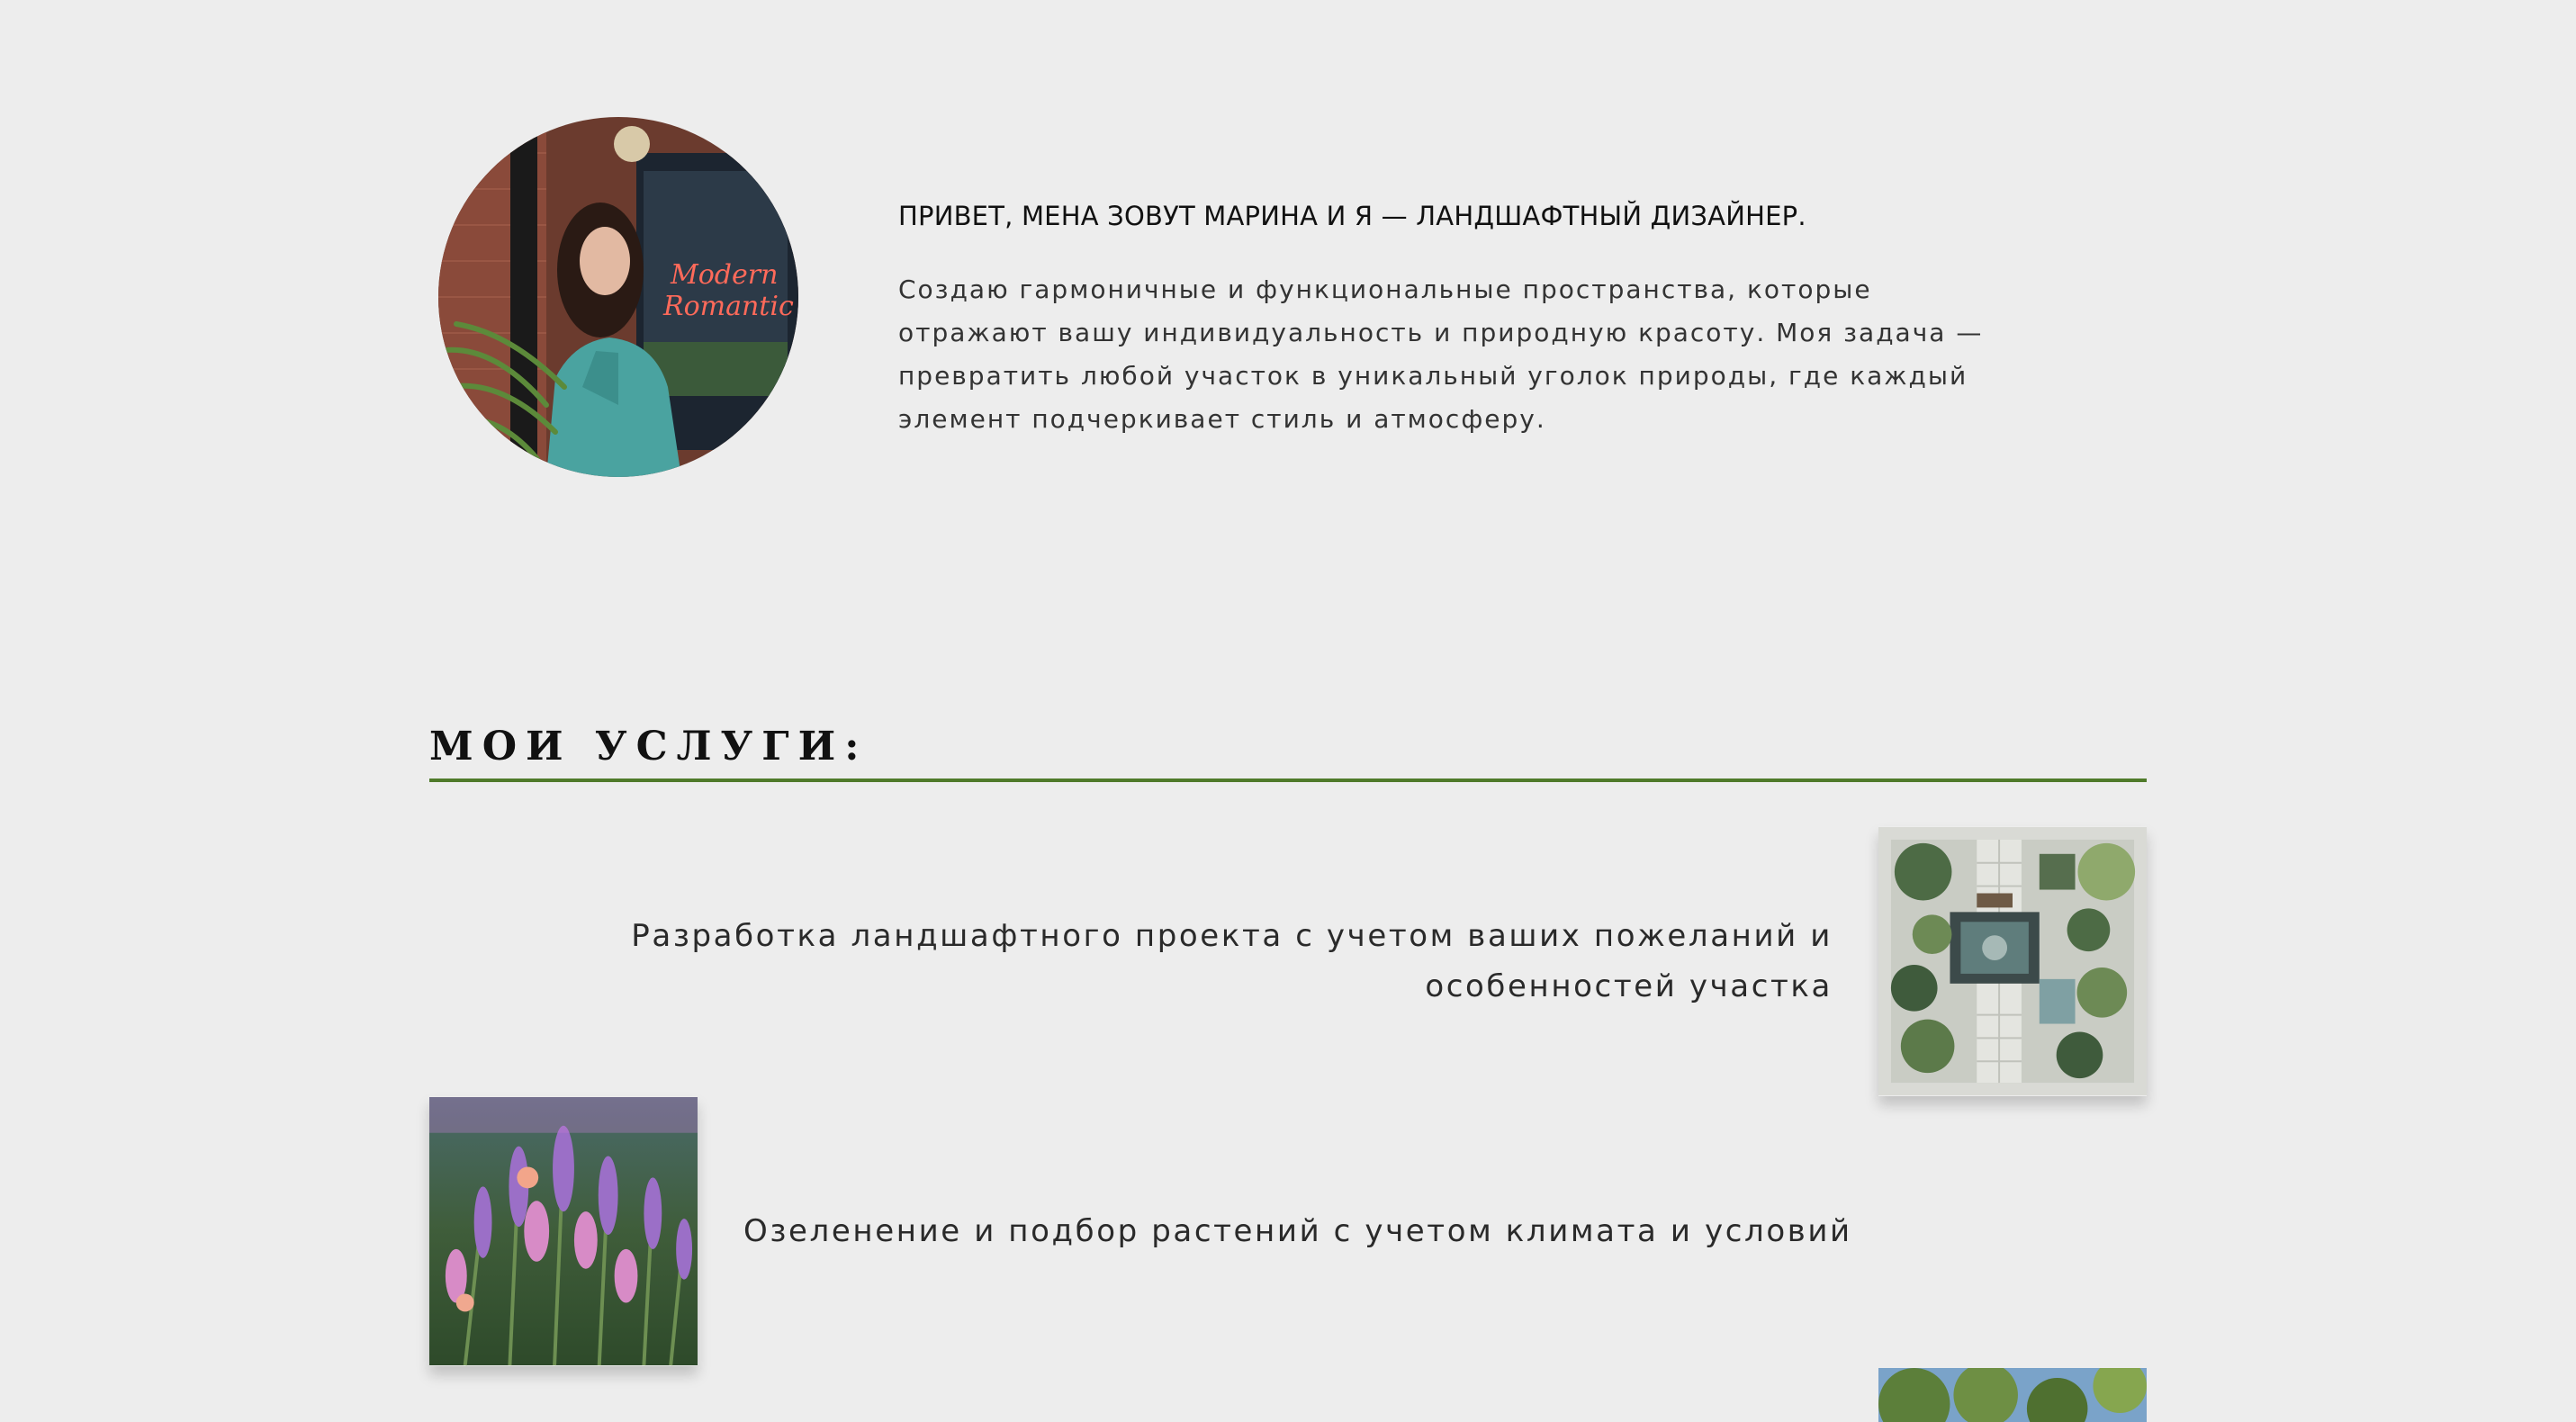 The image size is (2576, 1422). What do you see at coordinates (1288, 780) in the screenshot?
I see `services-divider` at bounding box center [1288, 780].